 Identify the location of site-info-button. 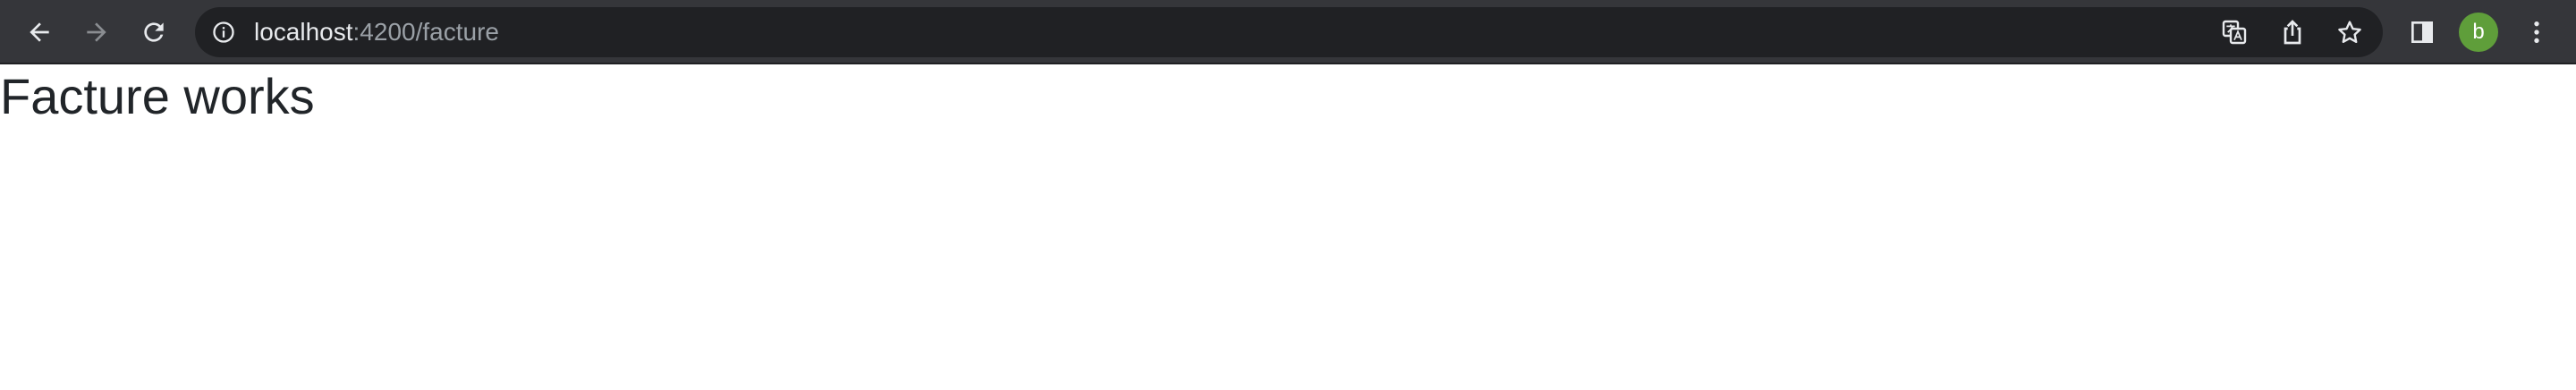
(223, 32).